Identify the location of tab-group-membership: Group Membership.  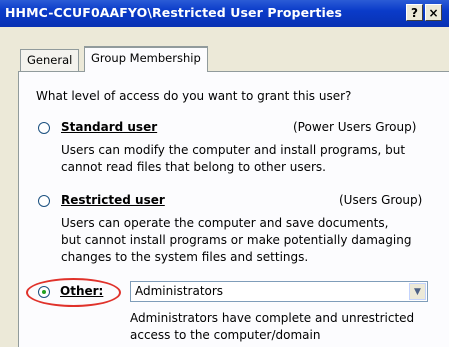
(146, 59).